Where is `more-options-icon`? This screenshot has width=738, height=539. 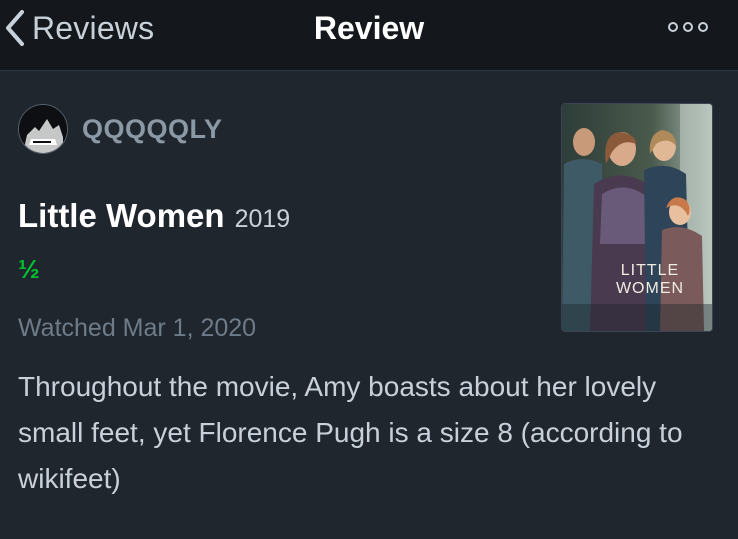 more-options-icon is located at coordinates (688, 27).